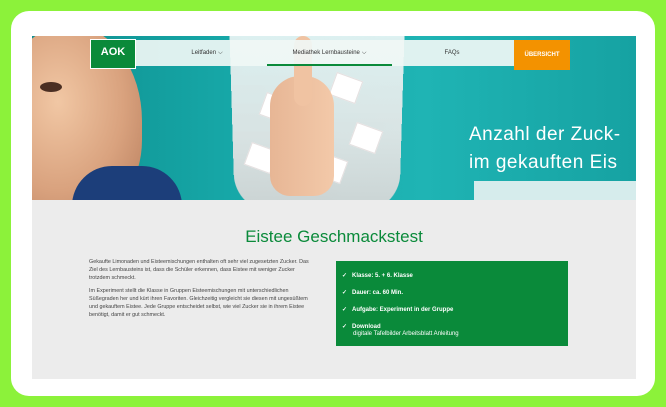 The image size is (666, 407). What do you see at coordinates (452, 53) in the screenshot?
I see `nav-item-faqs: FAQs` at bounding box center [452, 53].